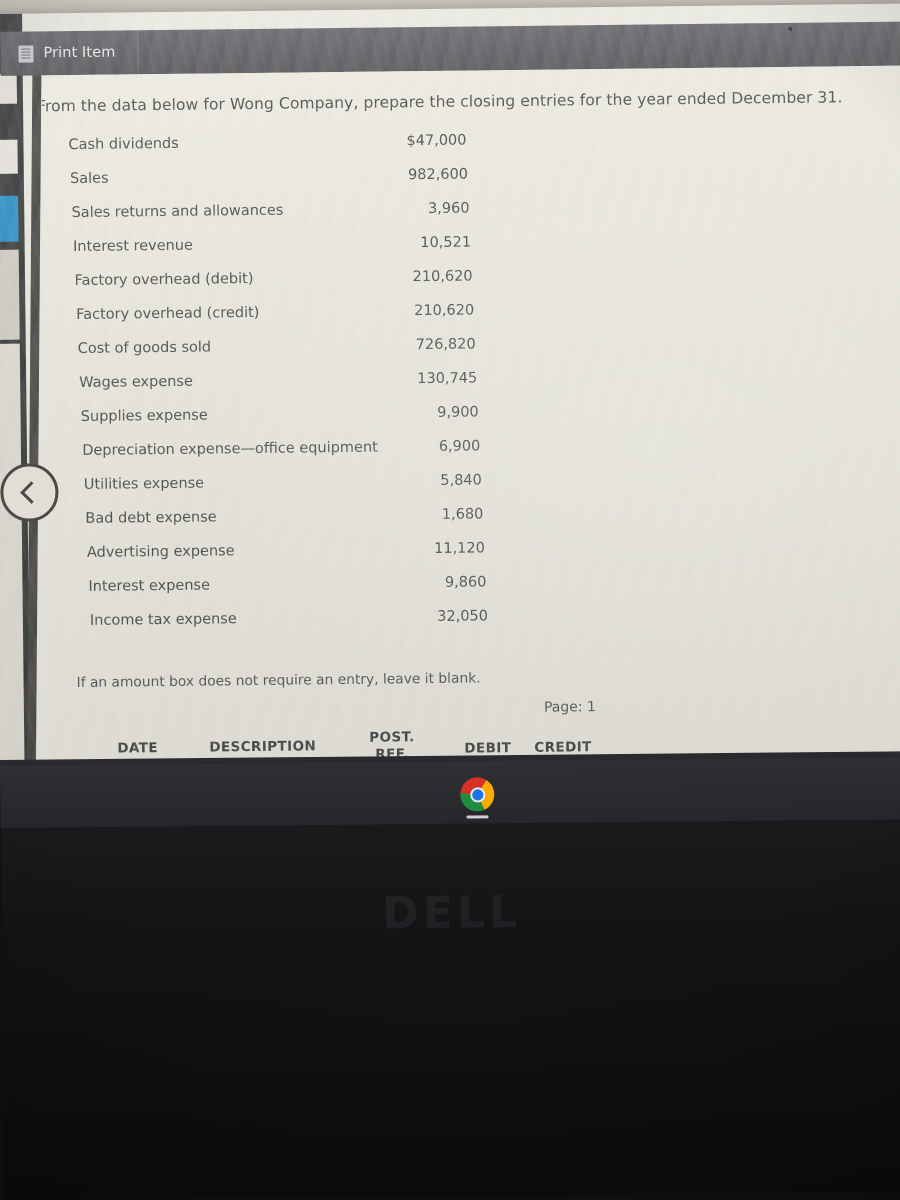 The image size is (900, 1200). I want to click on chrome-browser-icon, so click(477, 794).